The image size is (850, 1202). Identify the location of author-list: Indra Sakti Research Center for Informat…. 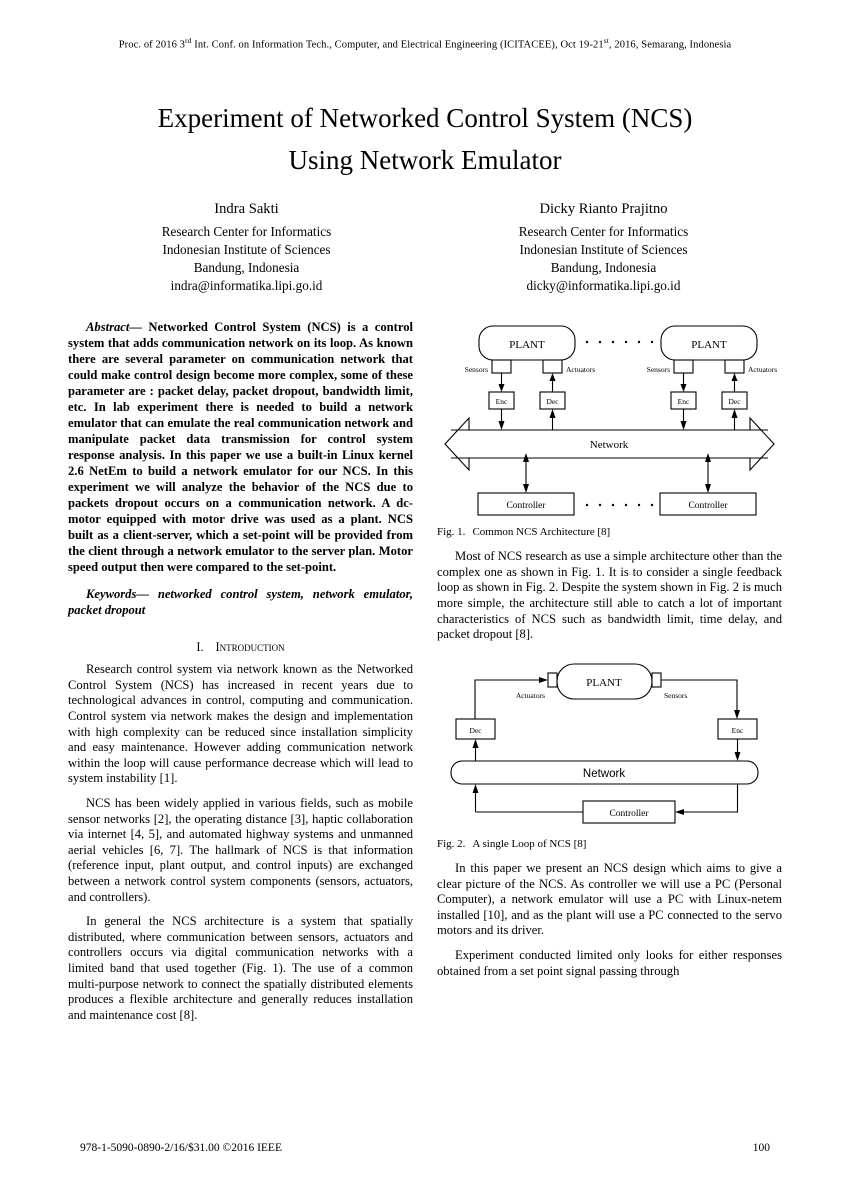
(425, 247).